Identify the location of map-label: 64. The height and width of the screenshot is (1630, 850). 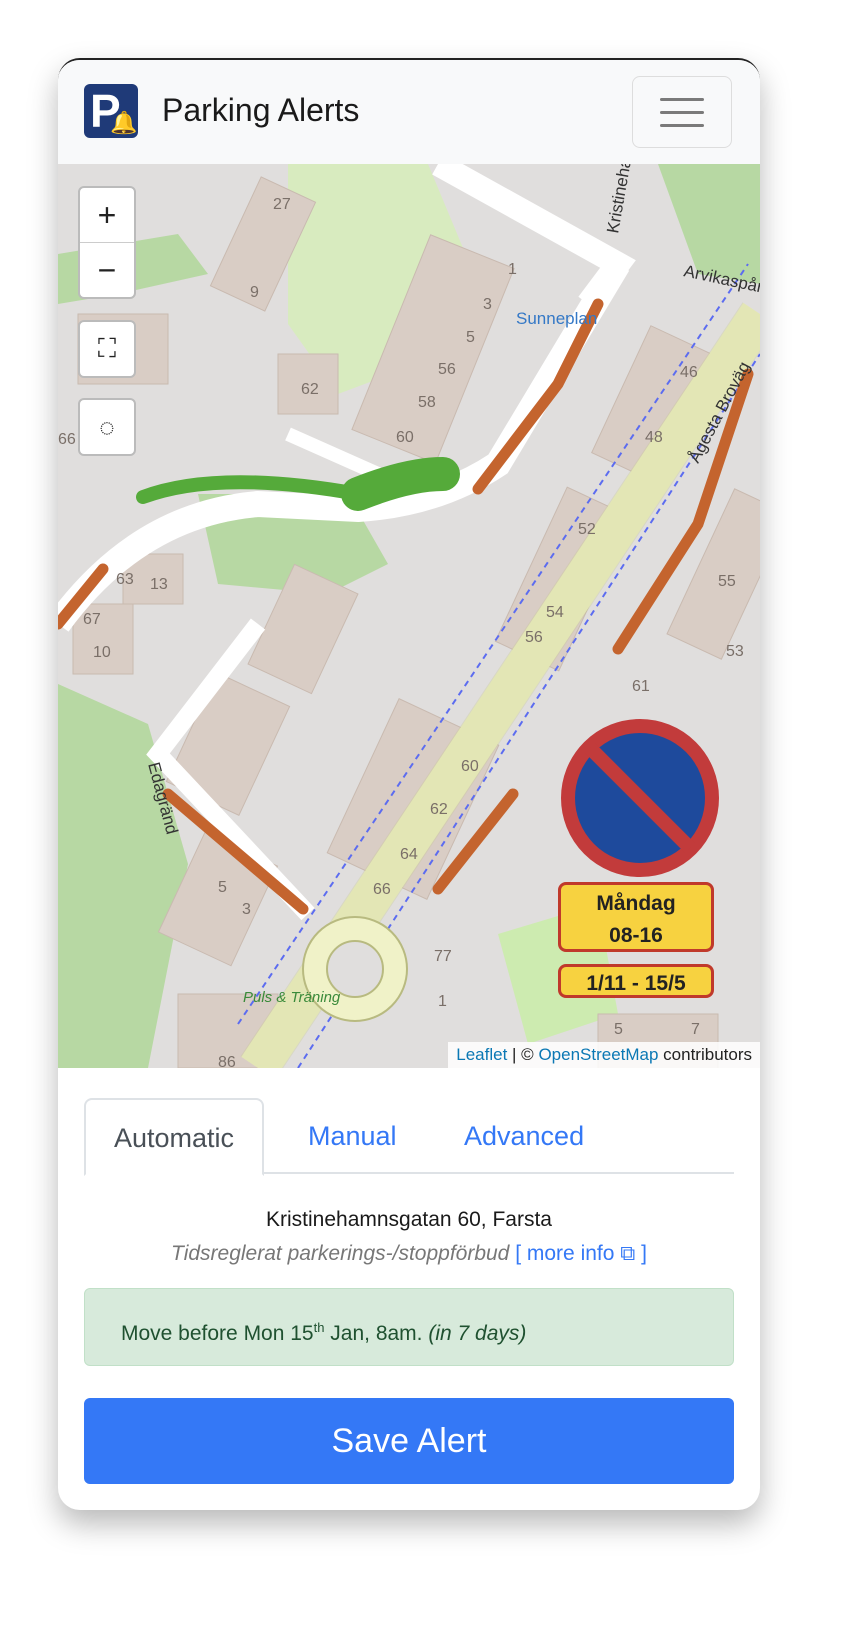
(409, 854).